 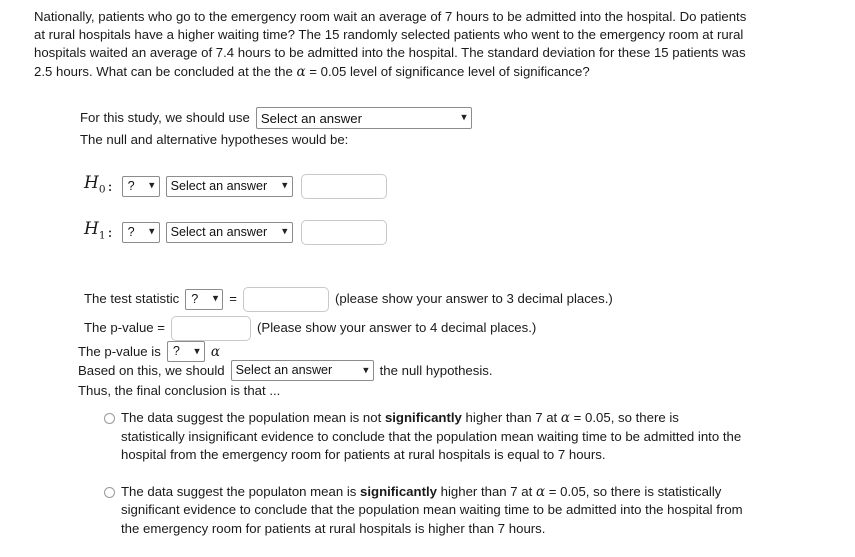 I want to click on decision-select: Select an answer, so click(x=302, y=370).